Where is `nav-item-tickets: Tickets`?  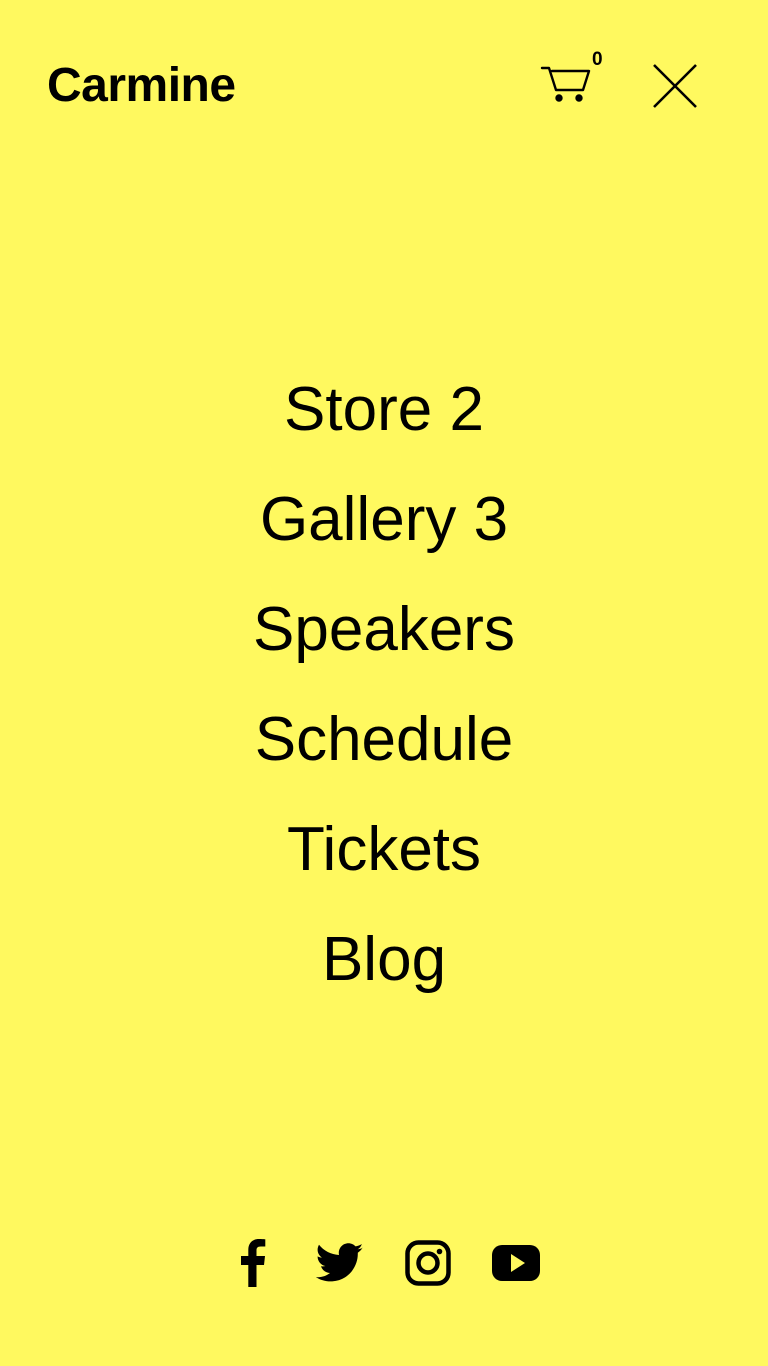
nav-item-tickets: Tickets is located at coordinates (384, 850).